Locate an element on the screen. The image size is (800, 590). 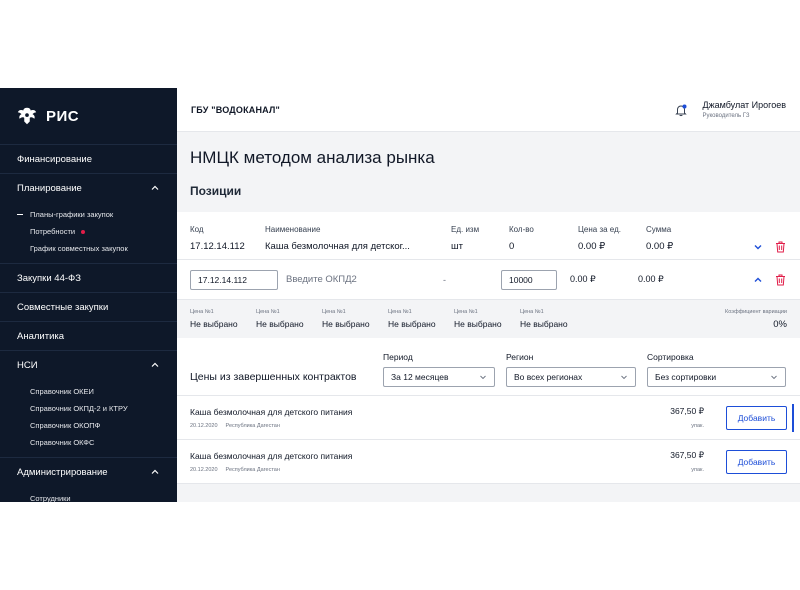
sidebar-item-financing: Финансирование is located at coordinates (88, 158).